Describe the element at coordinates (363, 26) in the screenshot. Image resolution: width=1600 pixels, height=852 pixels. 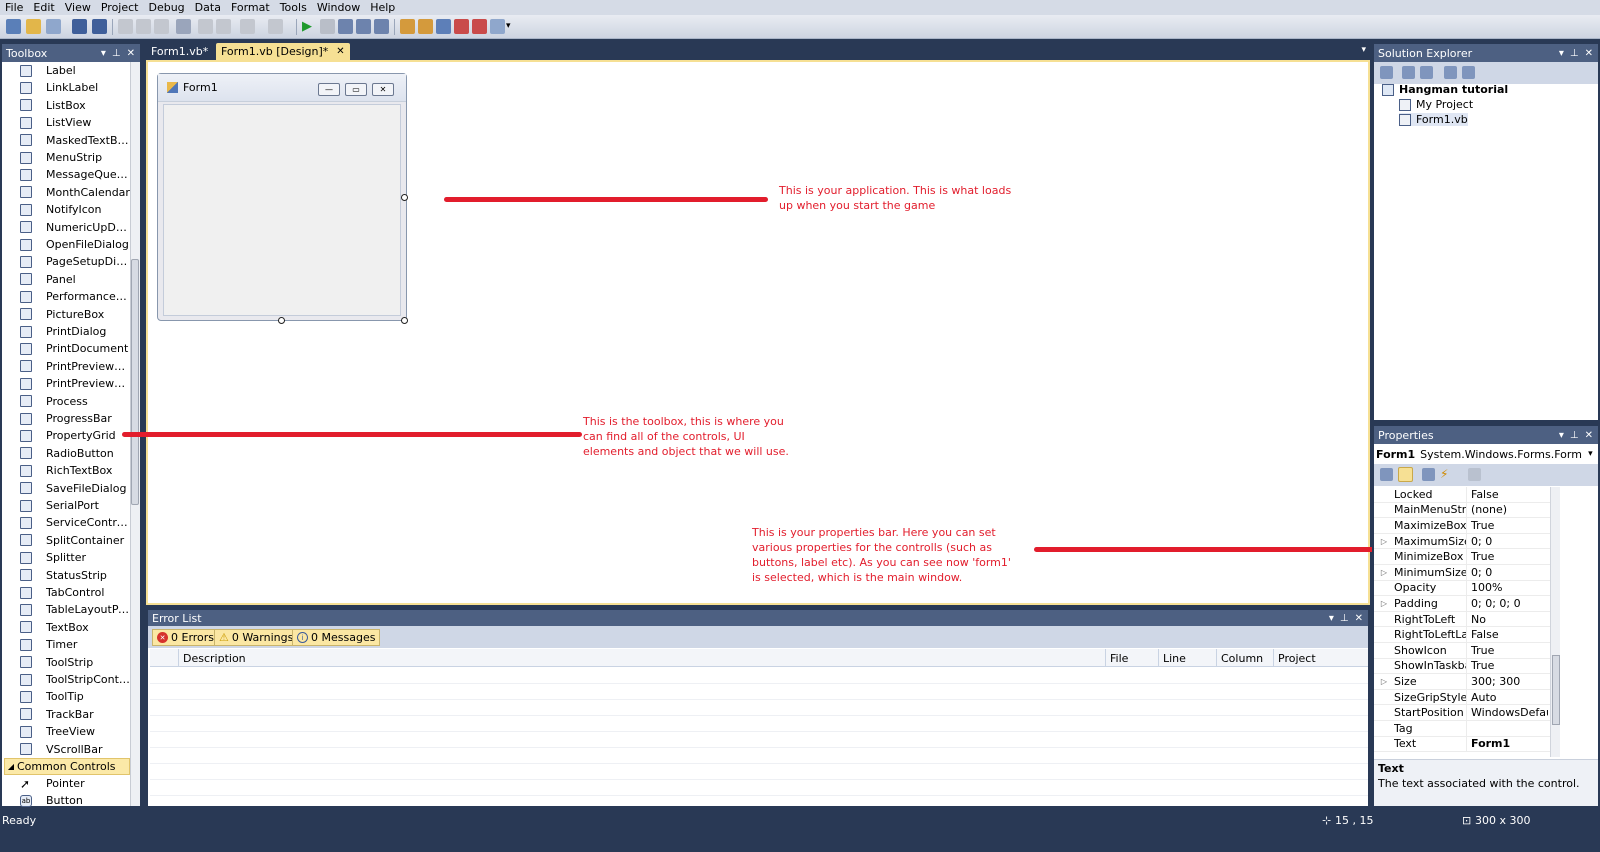
I see `step-over-icon` at that location.